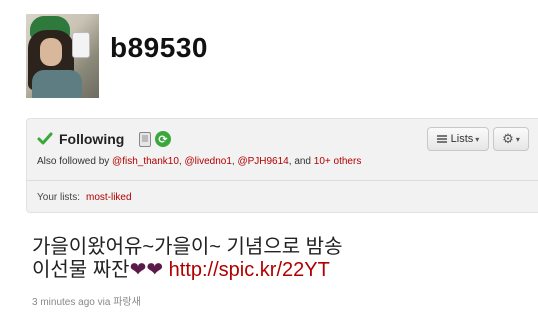 The width and height of the screenshot is (538, 333). What do you see at coordinates (145, 139) in the screenshot?
I see `device-notifications-icon` at bounding box center [145, 139].